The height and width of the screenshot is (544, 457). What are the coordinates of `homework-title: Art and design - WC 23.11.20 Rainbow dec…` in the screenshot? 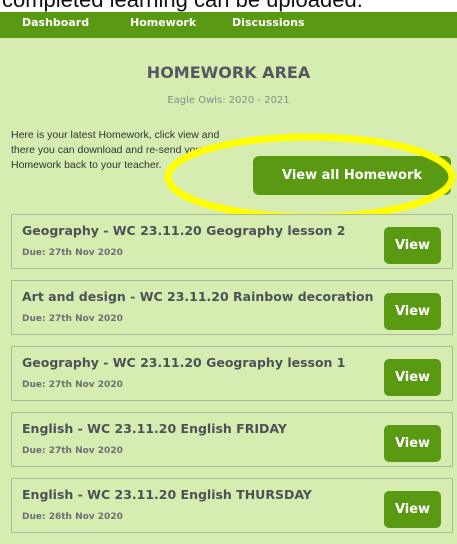 It's located at (198, 296).